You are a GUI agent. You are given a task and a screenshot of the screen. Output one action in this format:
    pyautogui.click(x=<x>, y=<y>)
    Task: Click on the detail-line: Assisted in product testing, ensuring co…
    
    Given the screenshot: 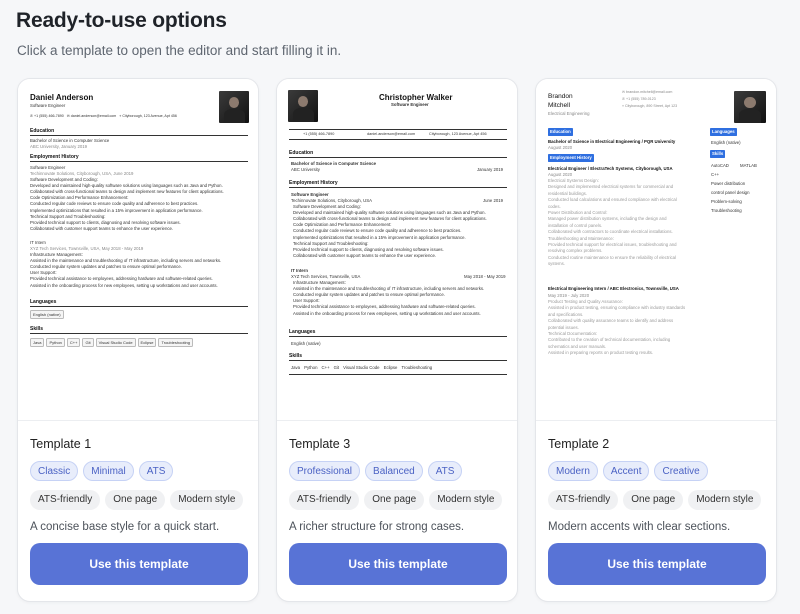 What is the action you would take?
    pyautogui.click(x=617, y=308)
    